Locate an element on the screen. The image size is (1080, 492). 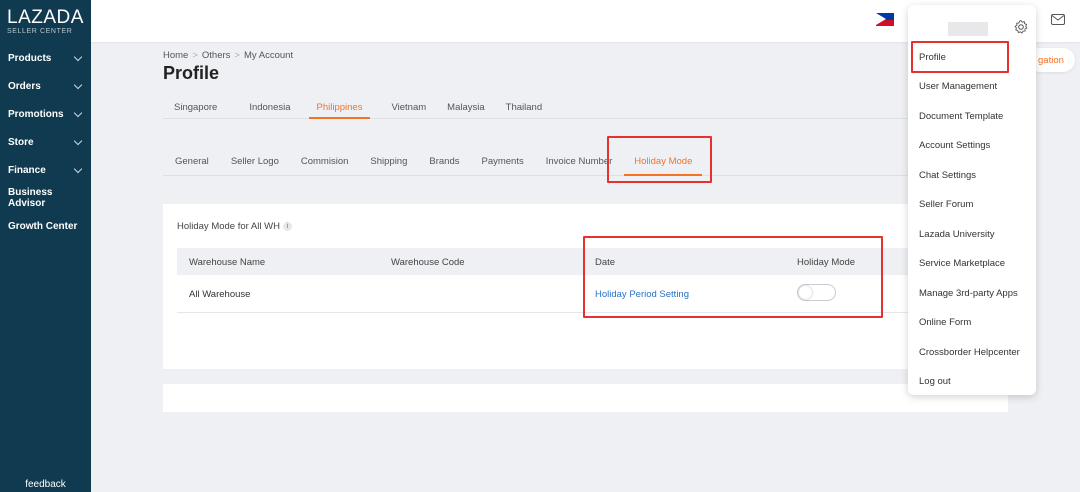
section-title: Holiday Mode for All WH i is located at coordinates (234, 226).